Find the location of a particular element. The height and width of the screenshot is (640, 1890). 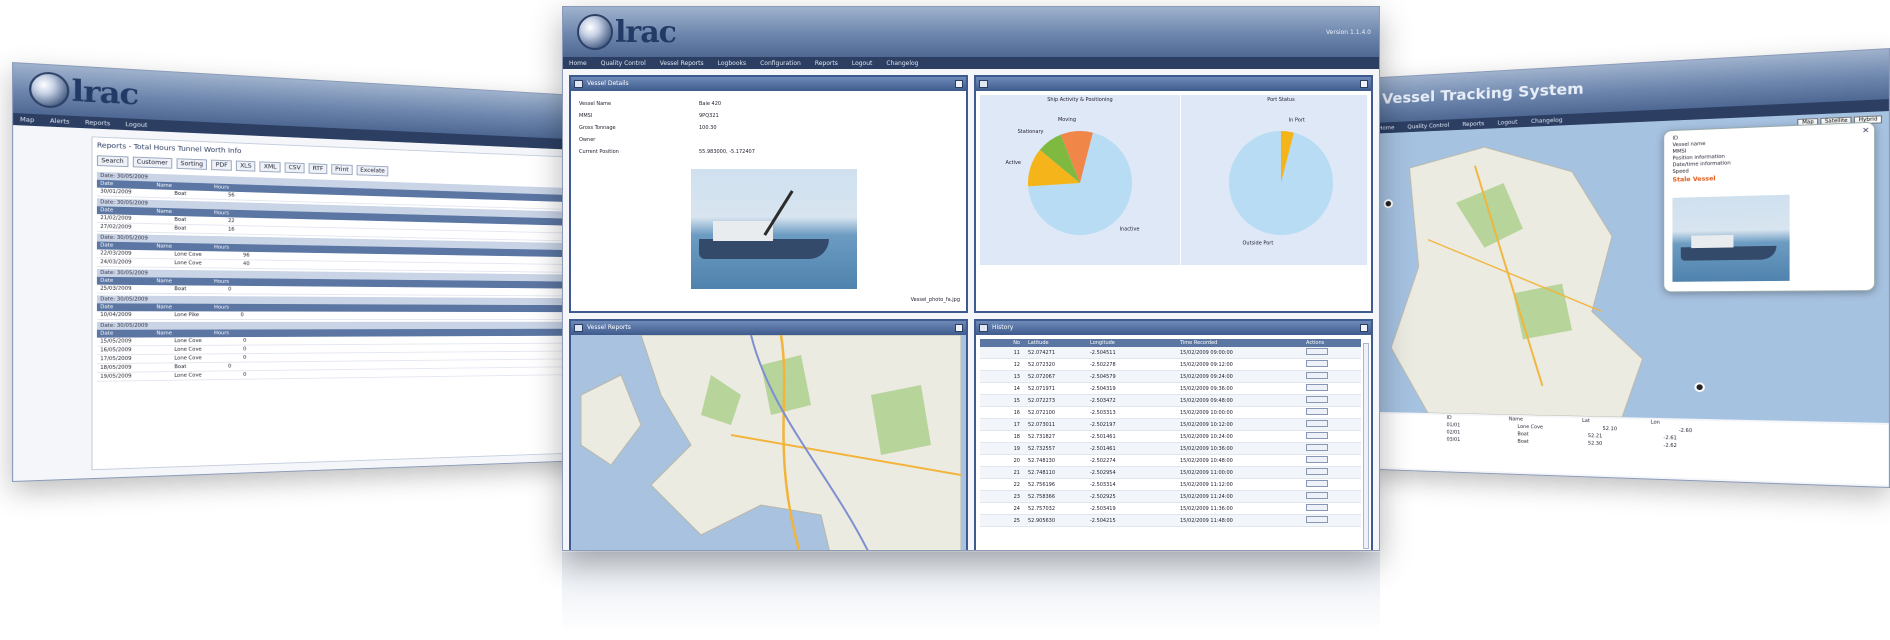

nav-map: Map is located at coordinates (27, 120).